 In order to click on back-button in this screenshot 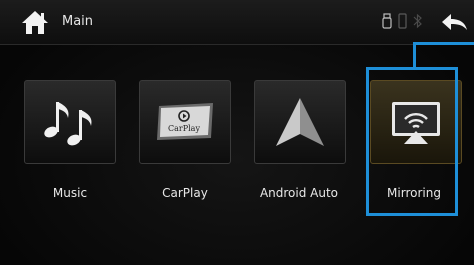, I will do `click(454, 22)`.